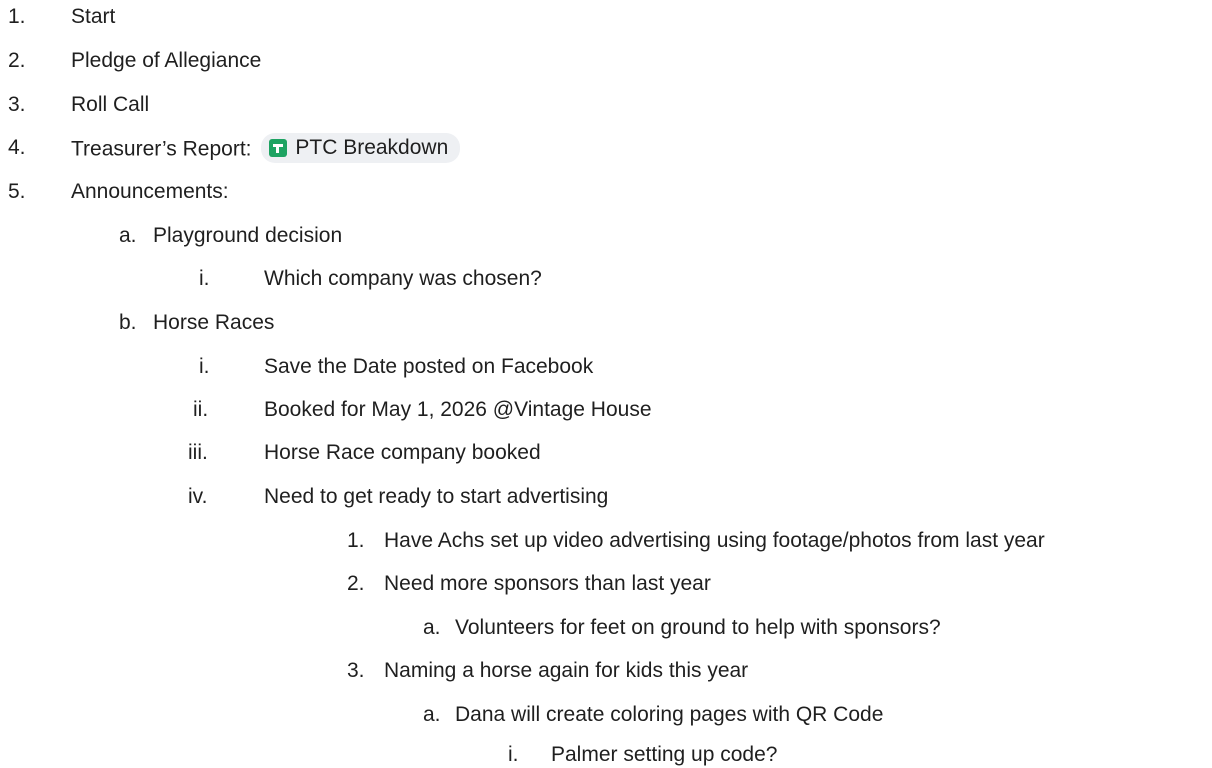 This screenshot has width=1212, height=768. Describe the element at coordinates (278, 148) in the screenshot. I see `google-sheets-icon` at that location.